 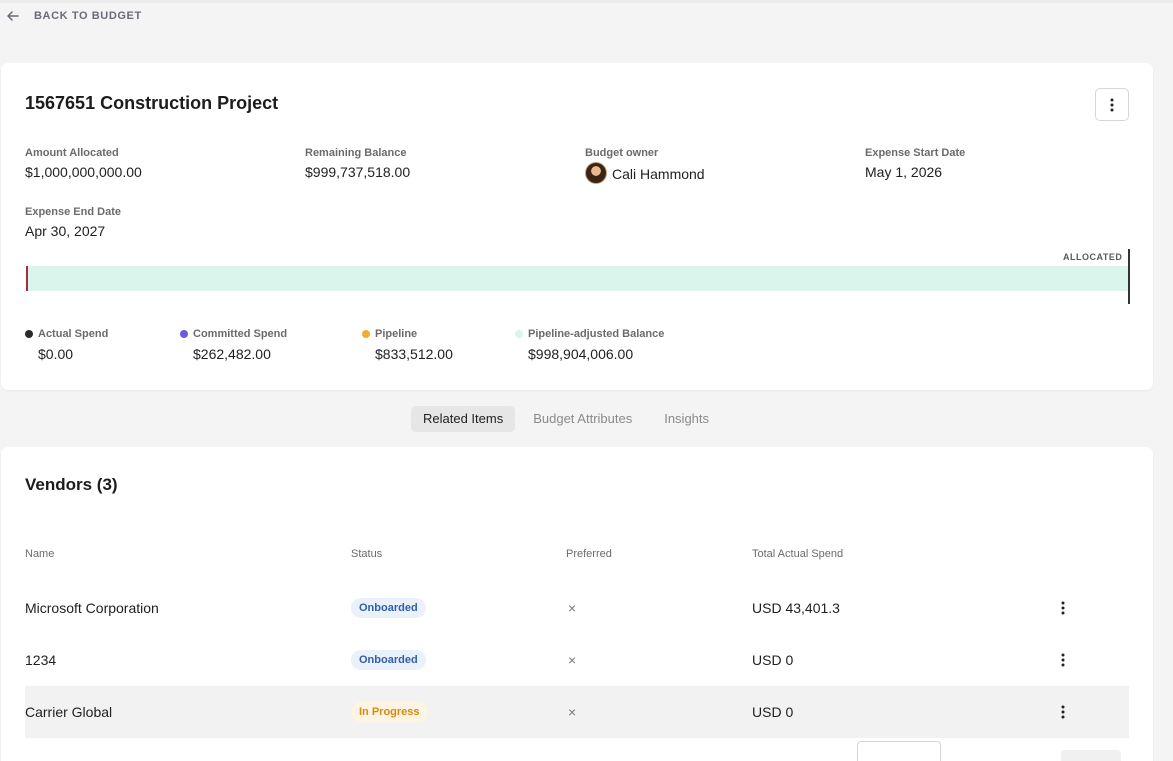 I want to click on owner-name: Cali Hammond, so click(x=658, y=174).